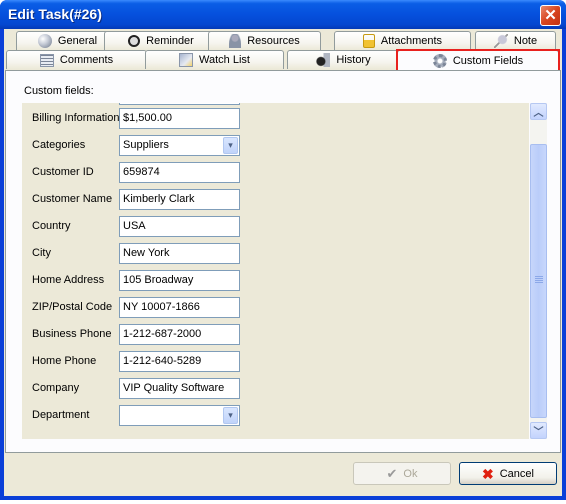  What do you see at coordinates (179, 415) in the screenshot?
I see `department-combo: ▾` at bounding box center [179, 415].